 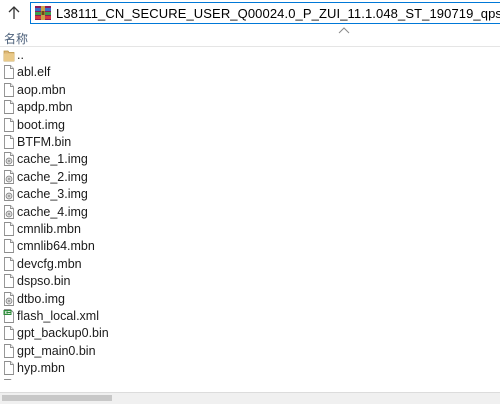 I want to click on file-name: keymaster64.mbn, so click(x=66, y=379).